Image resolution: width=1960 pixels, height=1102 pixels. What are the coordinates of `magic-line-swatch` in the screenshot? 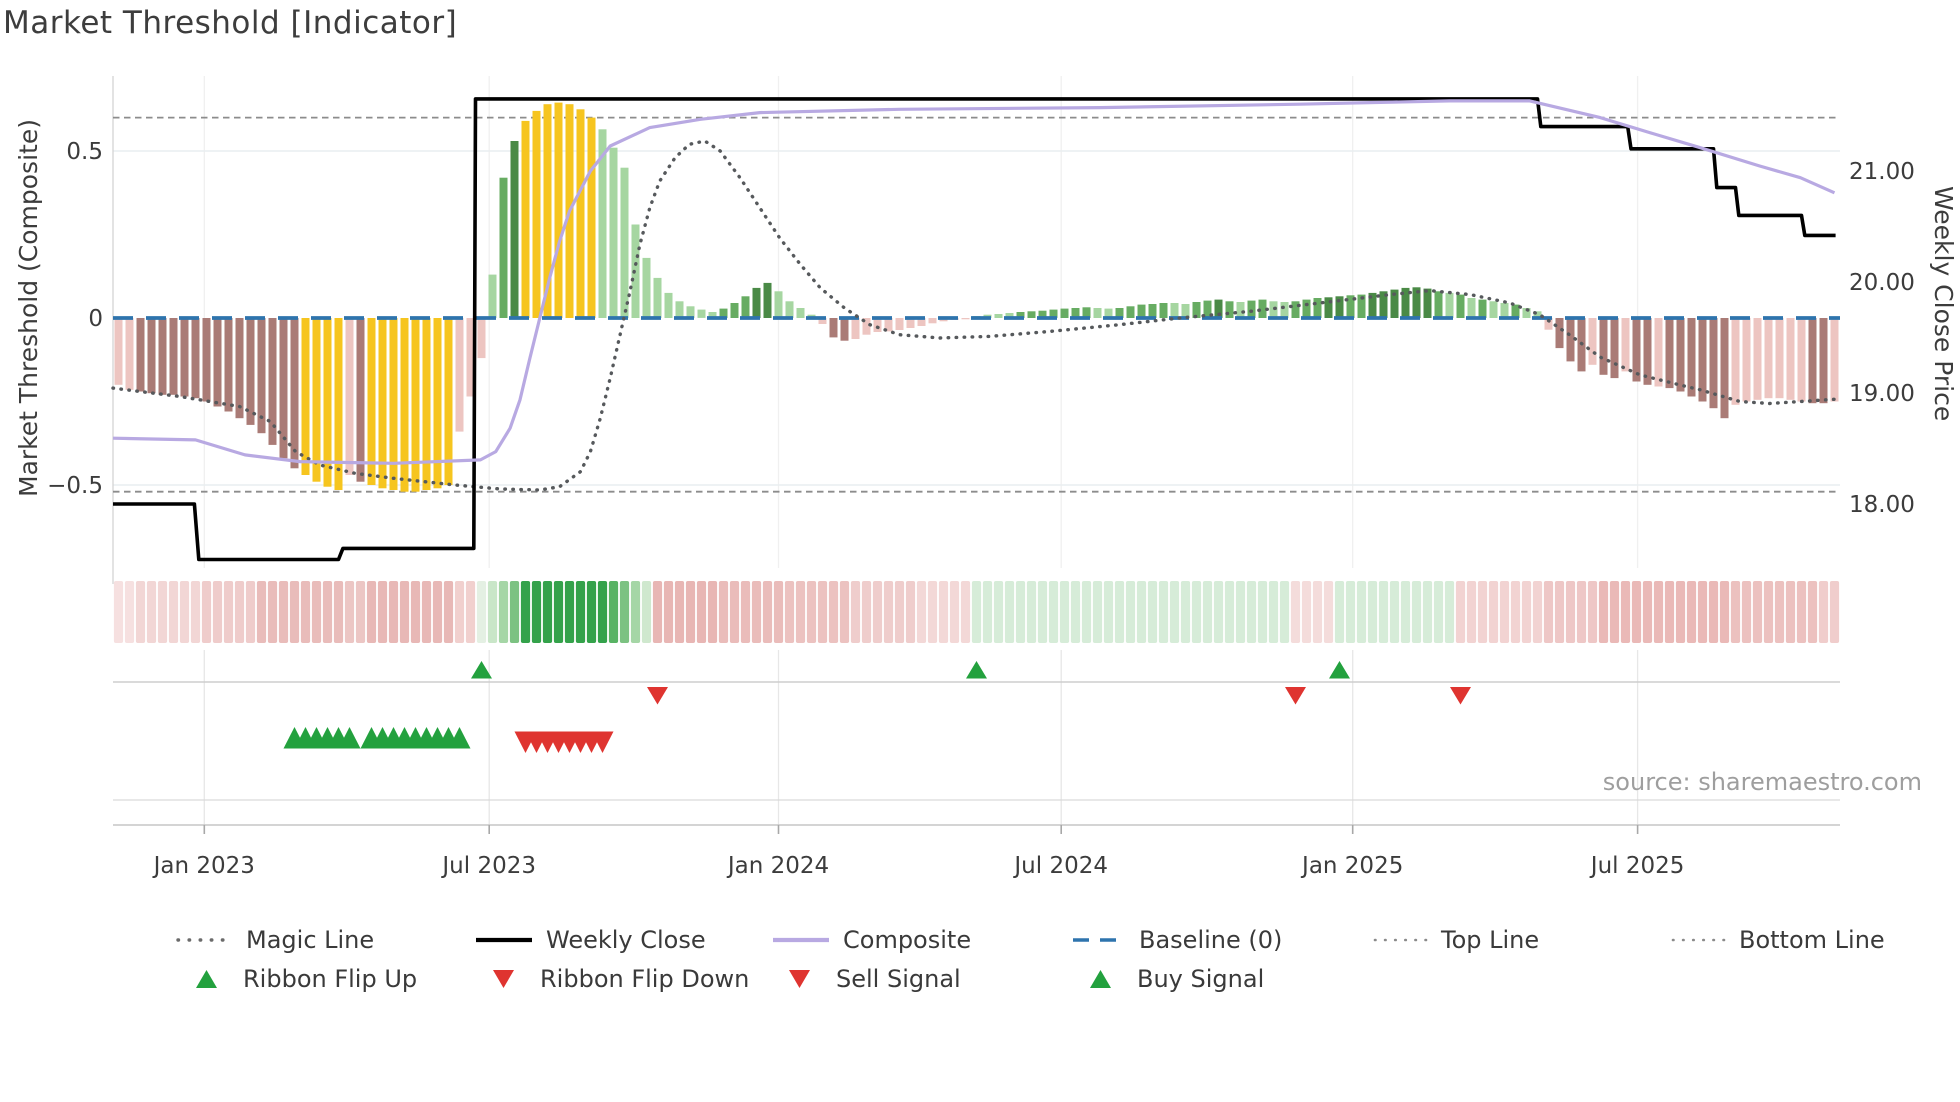 It's located at (204, 940).